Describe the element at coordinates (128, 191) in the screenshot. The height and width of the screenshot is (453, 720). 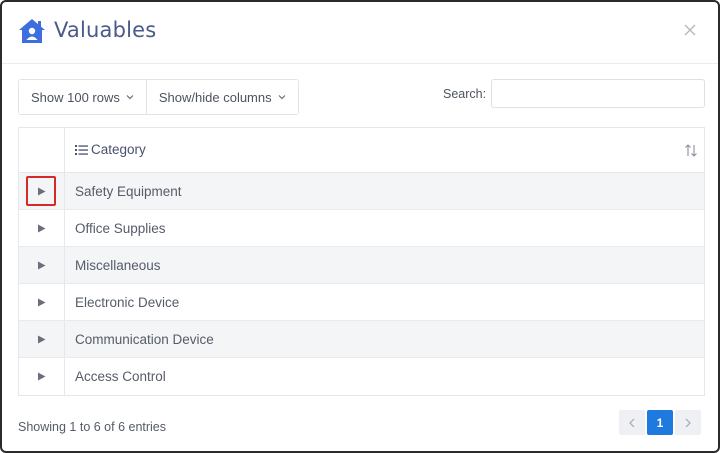
I see `category-cell: Safety Equipment` at that location.